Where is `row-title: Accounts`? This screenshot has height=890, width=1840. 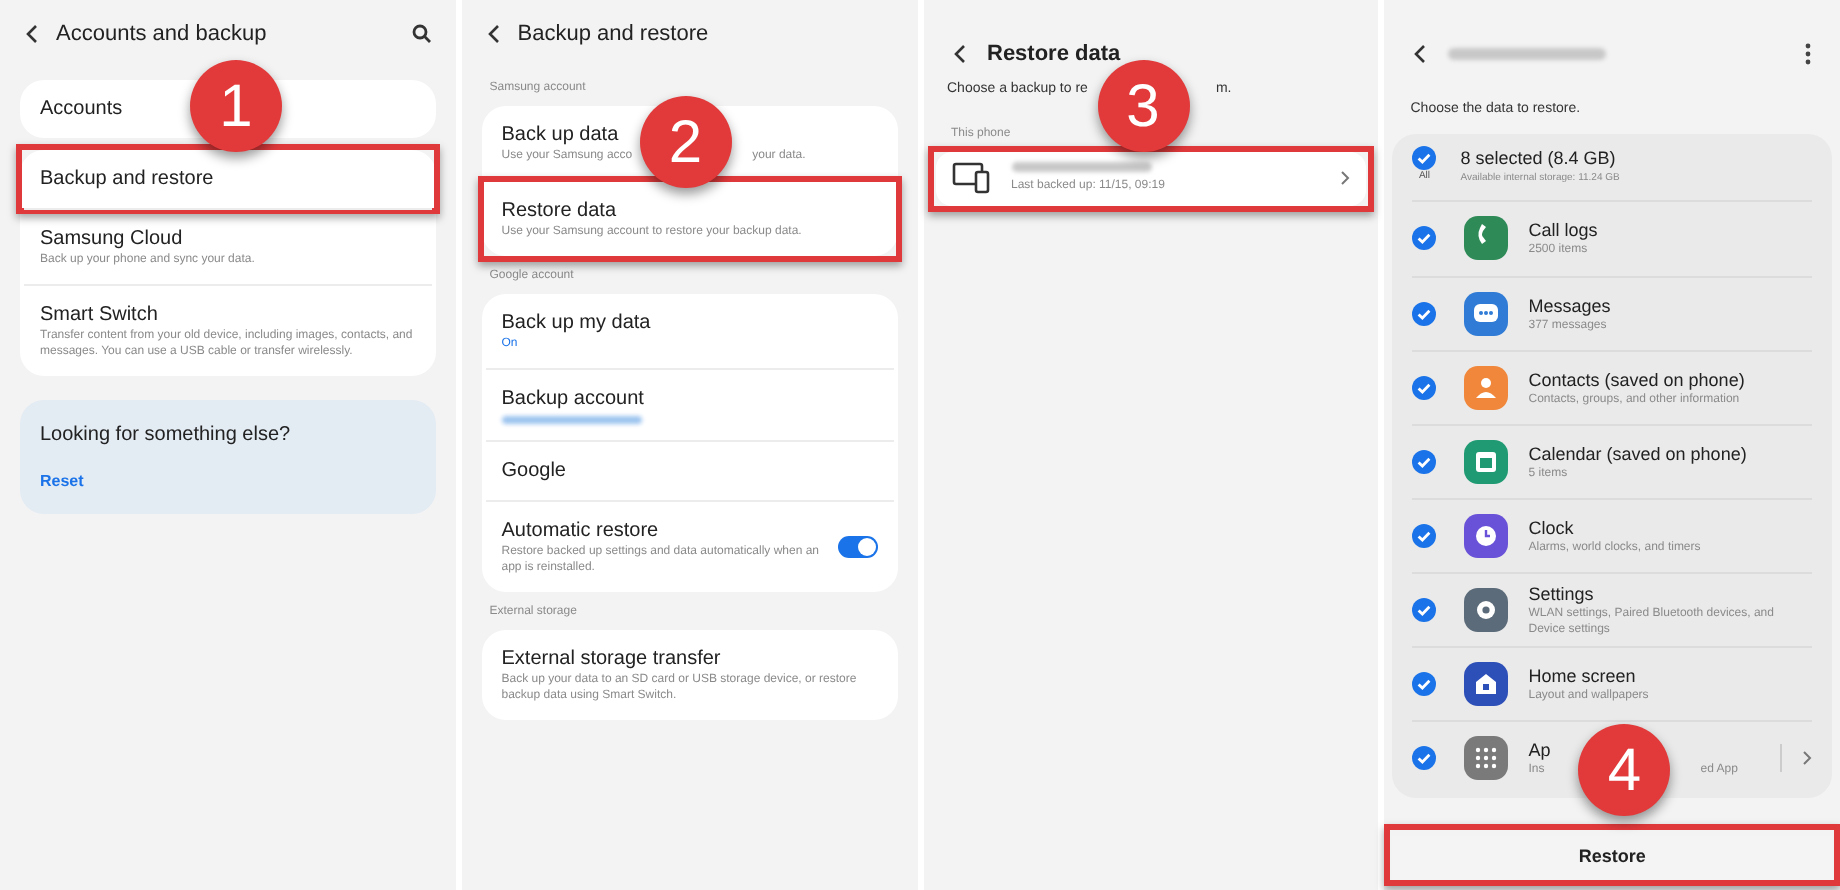 row-title: Accounts is located at coordinates (81, 109).